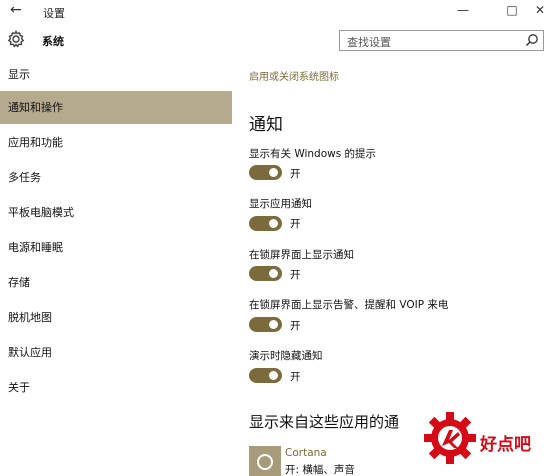 The height and width of the screenshot is (476, 550). Describe the element at coordinates (116, 107) in the screenshot. I see `sidebar-item-notifications: 通知和操作` at that location.